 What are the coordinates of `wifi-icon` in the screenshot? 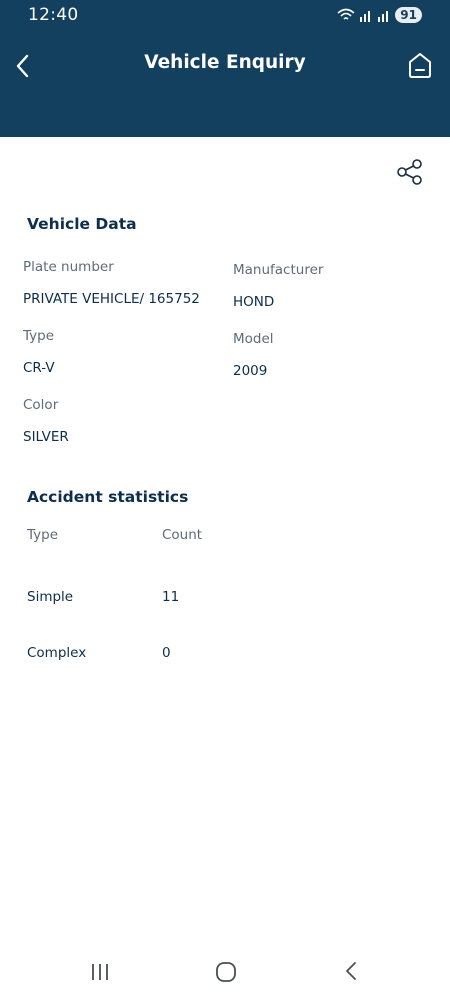 It's located at (346, 14).